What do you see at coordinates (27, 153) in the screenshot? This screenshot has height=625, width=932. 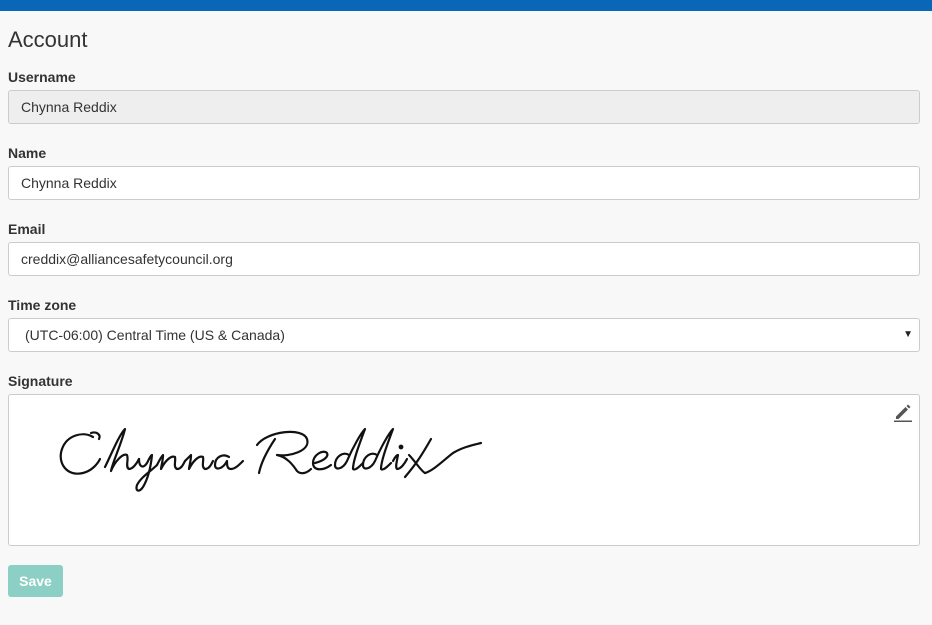 I see `name-label: Name` at bounding box center [27, 153].